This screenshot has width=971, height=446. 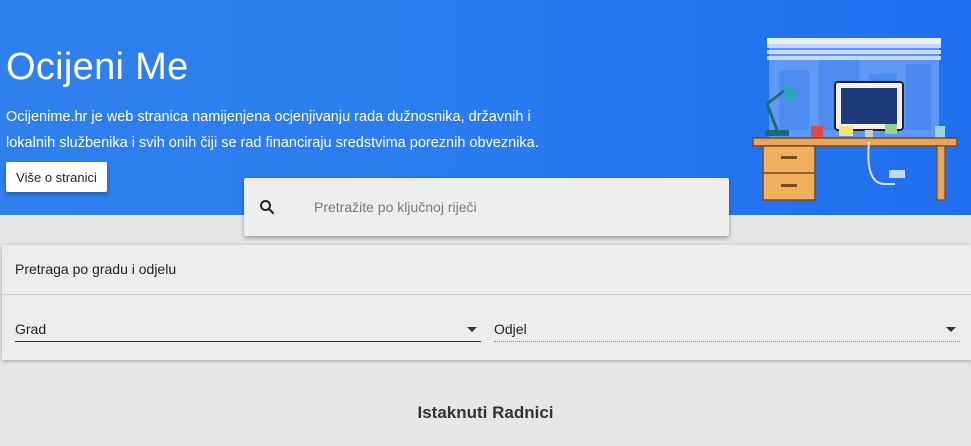 What do you see at coordinates (486, 294) in the screenshot?
I see `divider` at bounding box center [486, 294].